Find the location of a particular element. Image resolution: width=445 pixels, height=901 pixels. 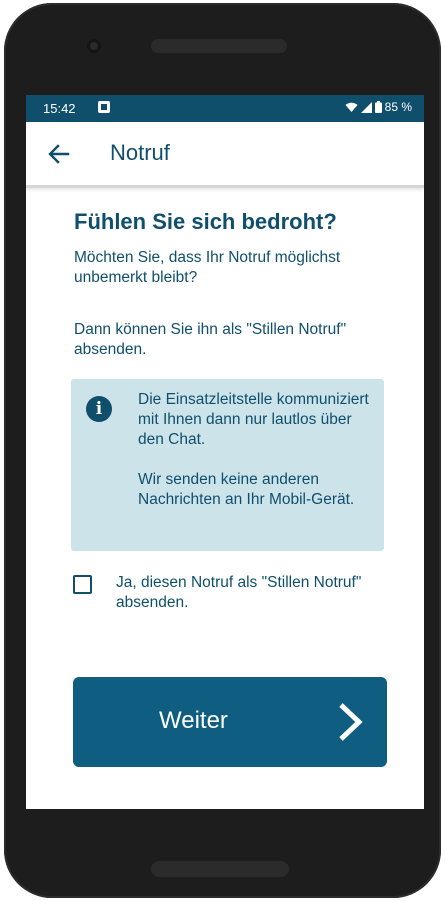

wifi-icon is located at coordinates (351, 107).